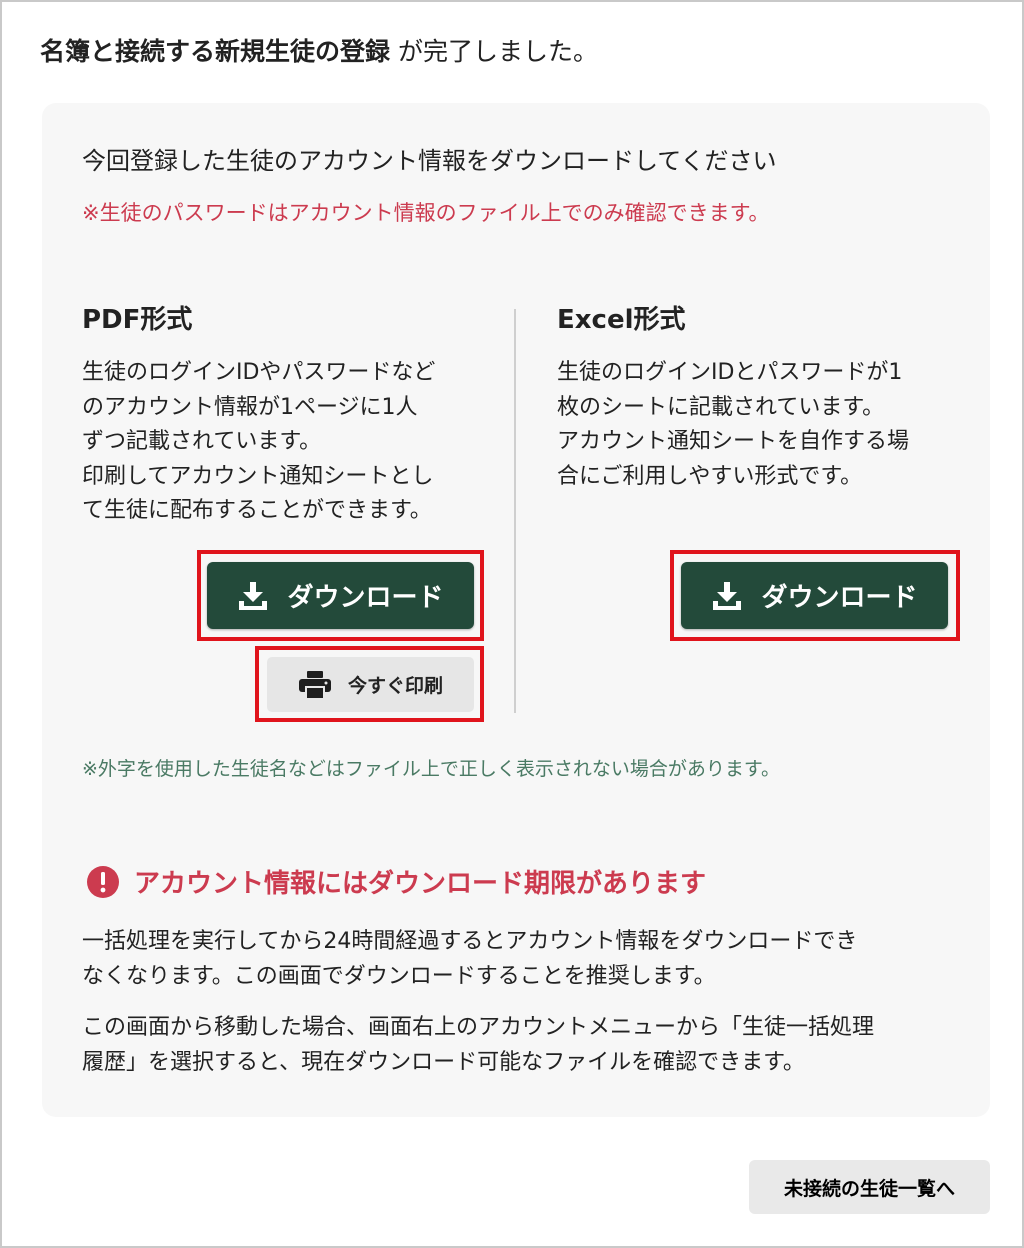  I want to click on pdf-download-button: ダウンロード, so click(340, 595).